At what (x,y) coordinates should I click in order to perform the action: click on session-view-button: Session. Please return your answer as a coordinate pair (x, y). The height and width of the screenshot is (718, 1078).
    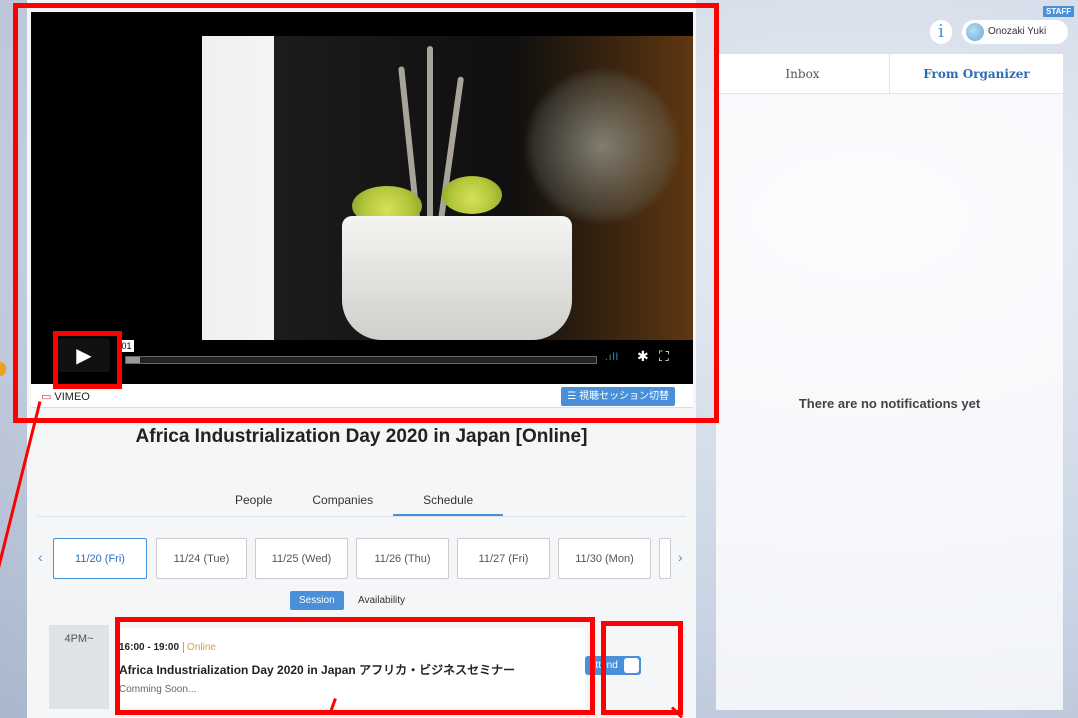
    Looking at the image, I should click on (317, 600).